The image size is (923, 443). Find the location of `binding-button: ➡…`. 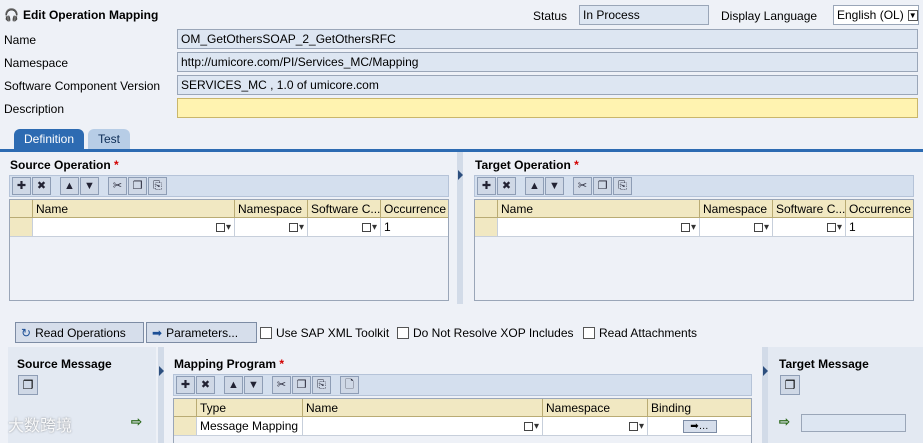

binding-button: ➡… is located at coordinates (699, 426).